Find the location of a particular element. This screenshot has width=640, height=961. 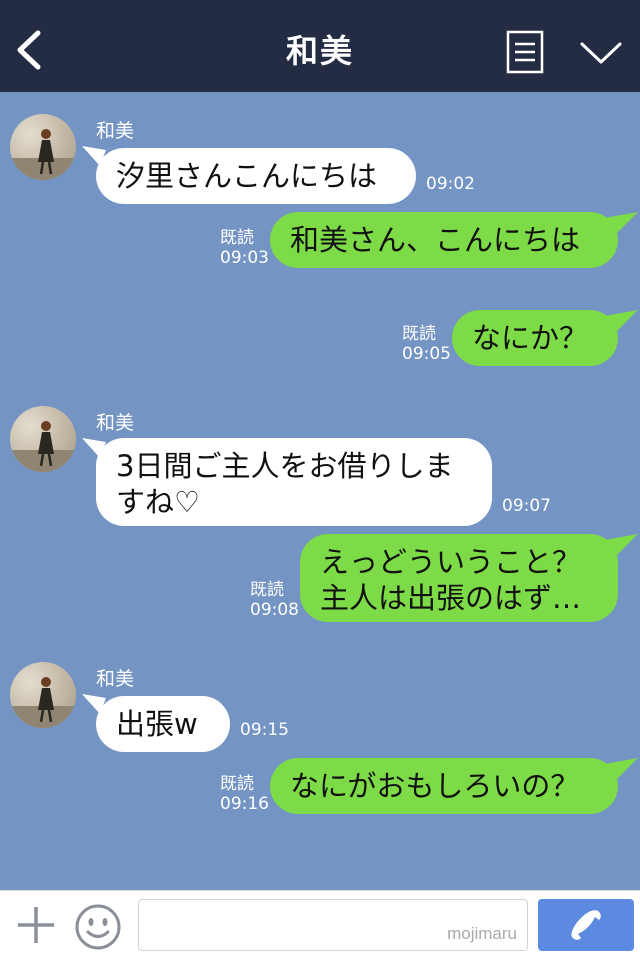

message-time: 09:16 is located at coordinates (244, 804).